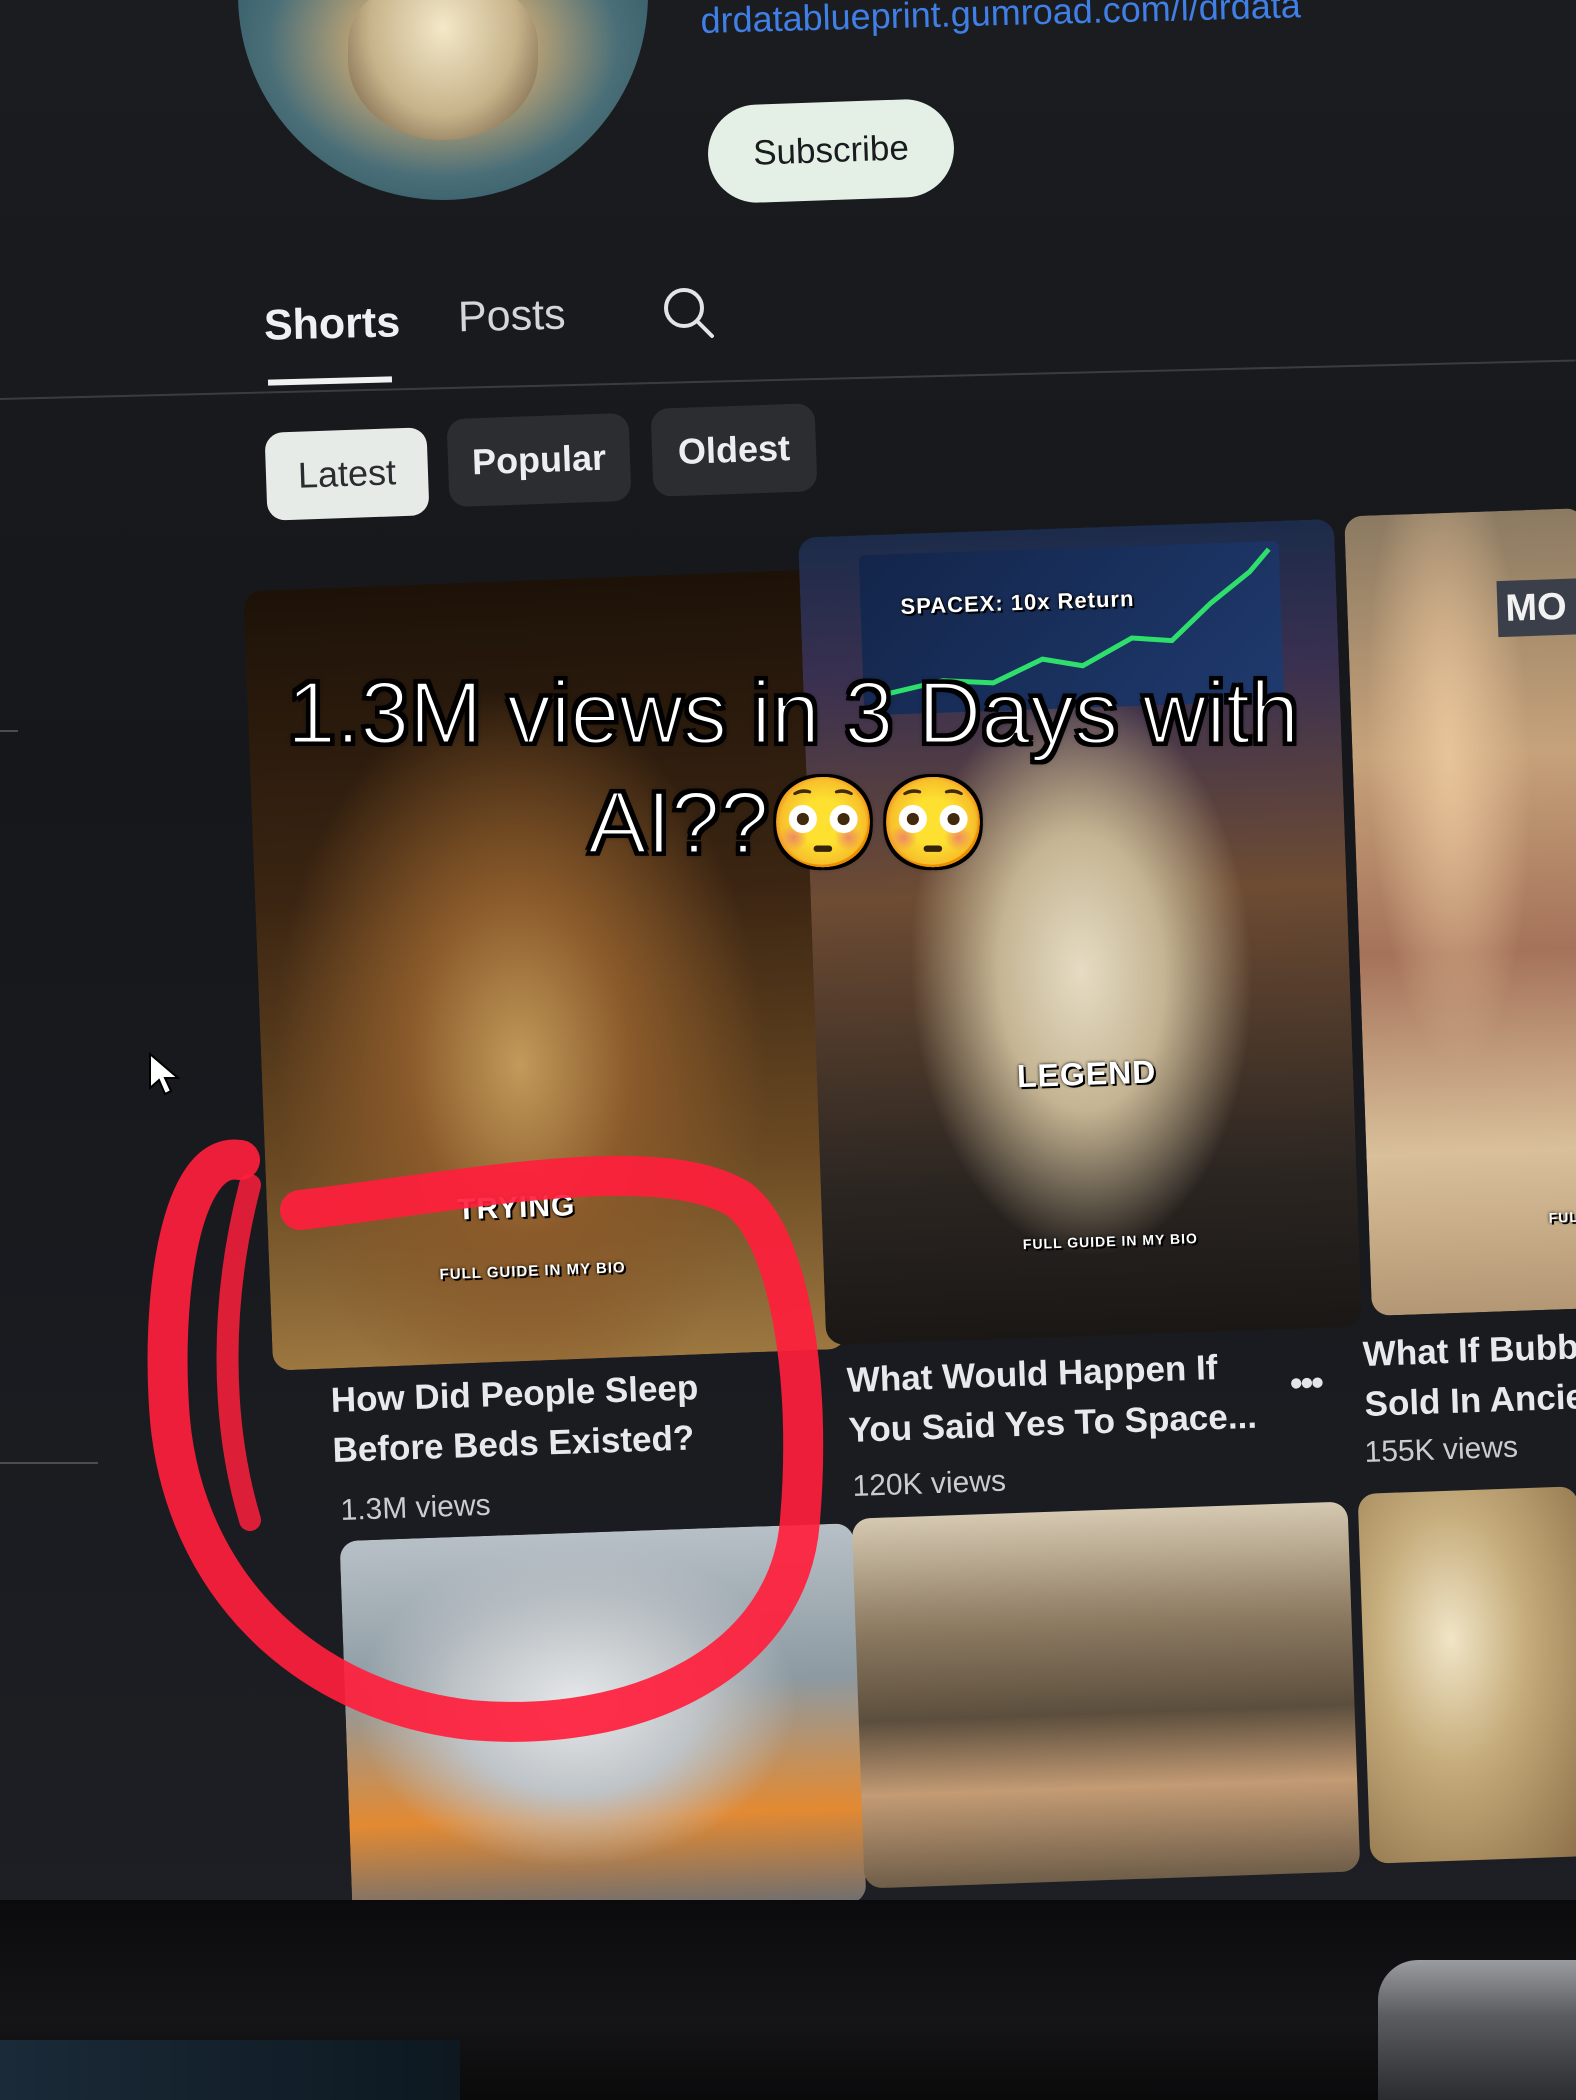 The width and height of the screenshot is (1576, 2100). I want to click on video-title: What If Bubb Sold In Ancie, so click(1469, 1376).